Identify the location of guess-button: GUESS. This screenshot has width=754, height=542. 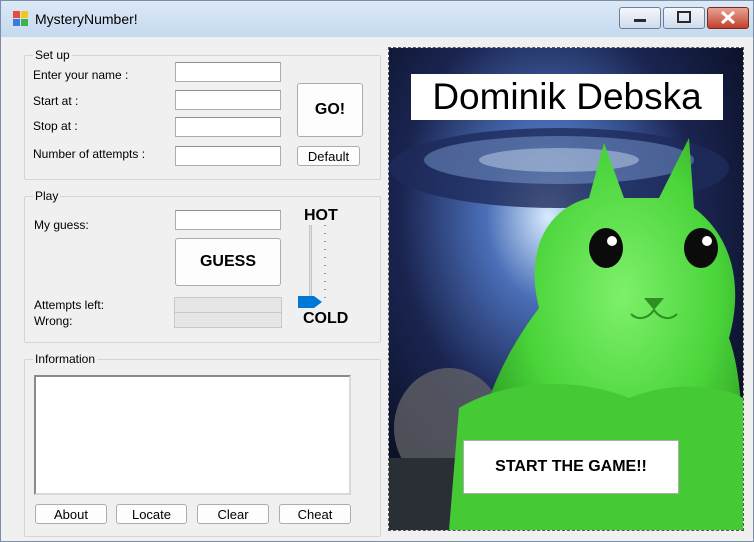
(228, 262).